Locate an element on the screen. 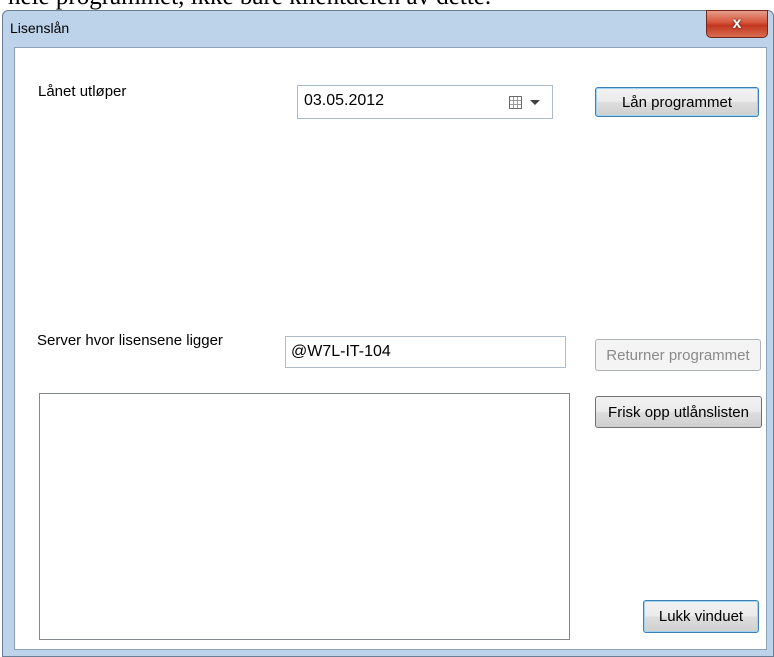 This screenshot has width=774, height=657. server-input: @W7L-IT-104 is located at coordinates (425, 352).